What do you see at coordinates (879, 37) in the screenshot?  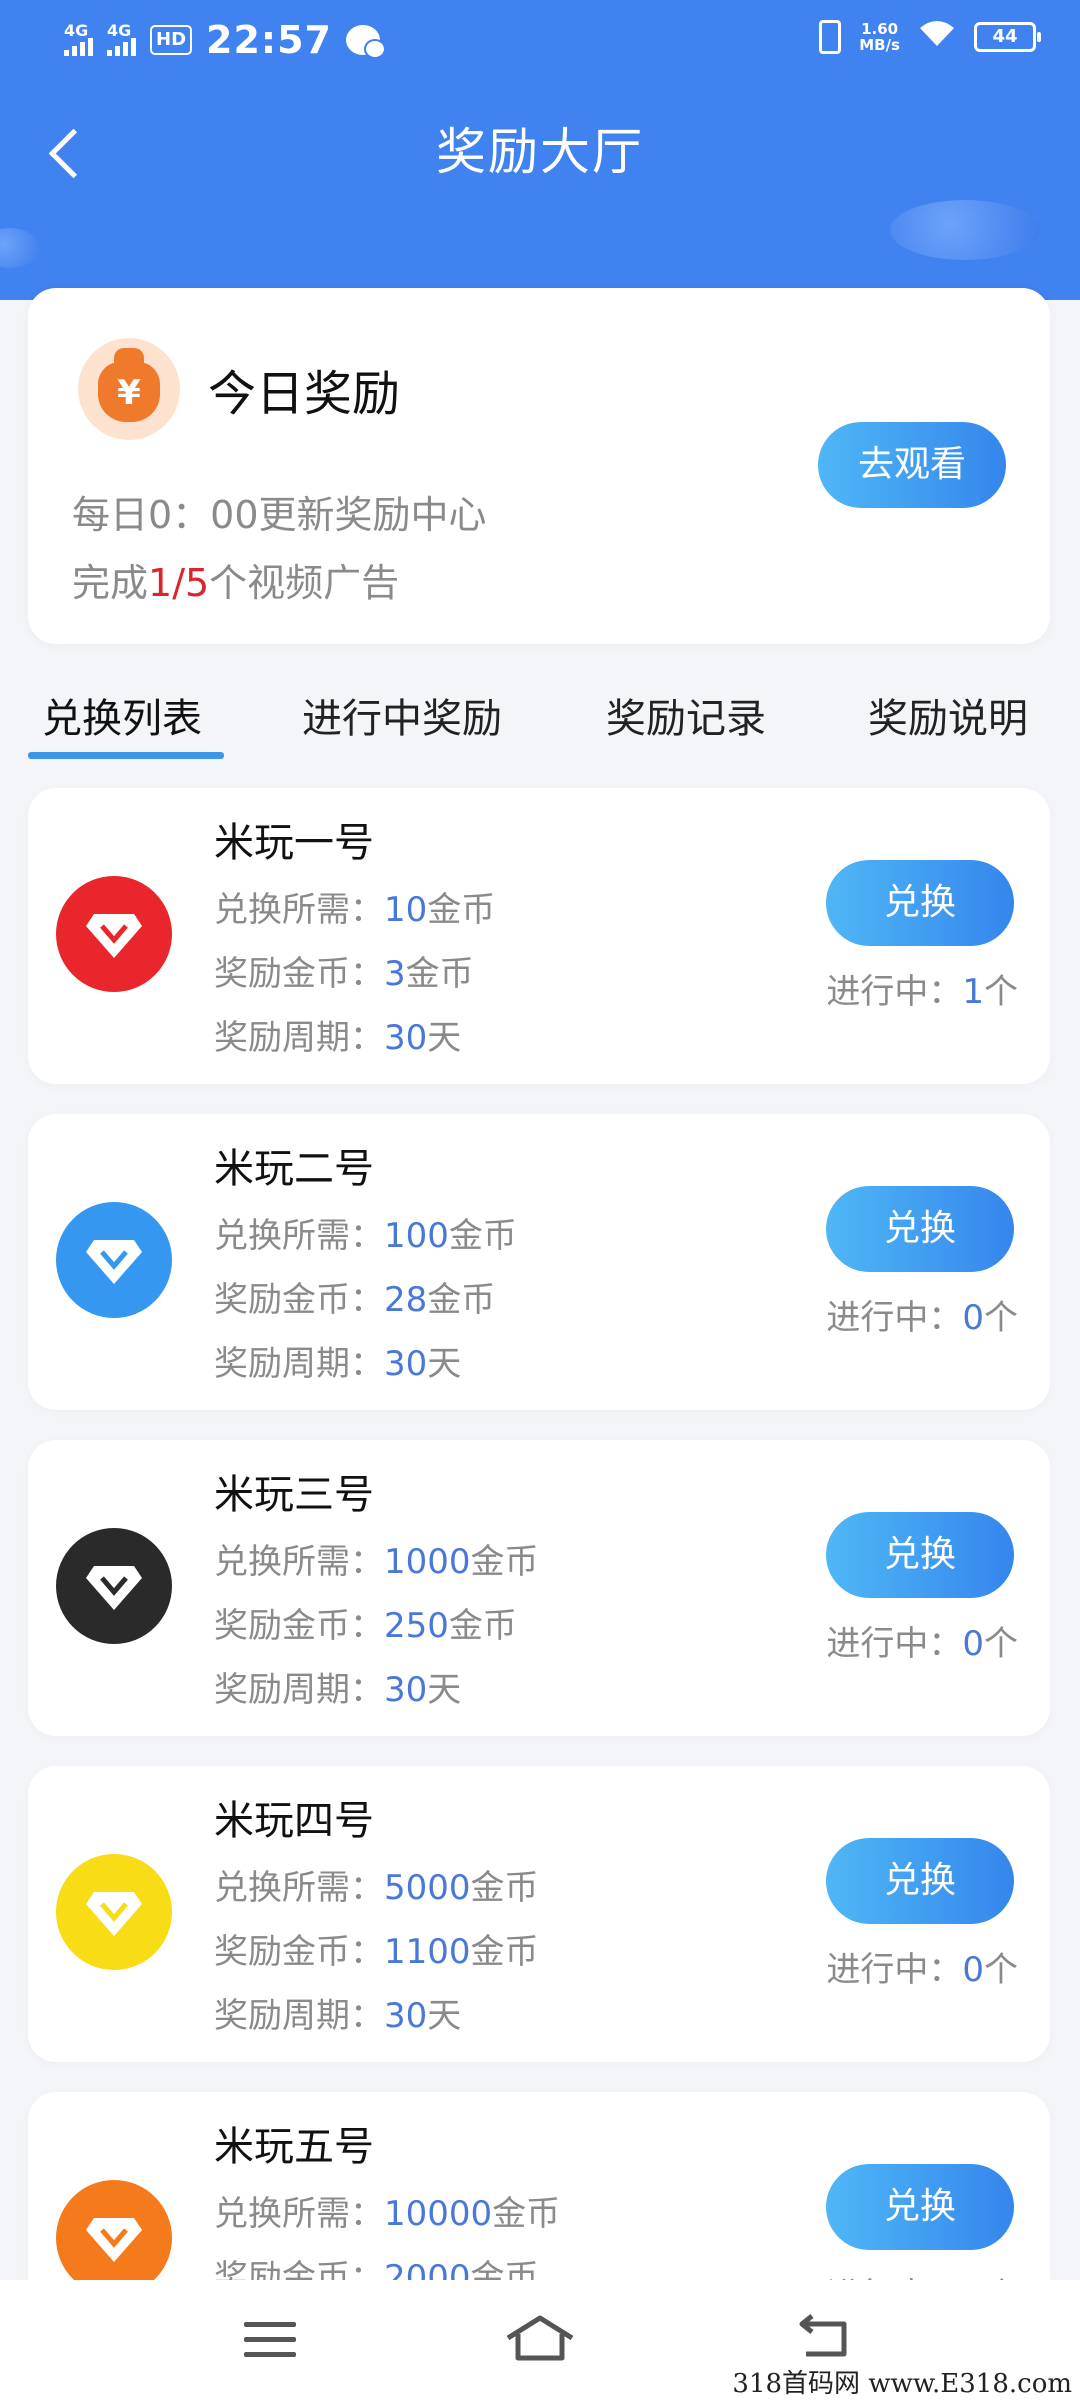 I see `network-speed: 1.60 MB/s` at bounding box center [879, 37].